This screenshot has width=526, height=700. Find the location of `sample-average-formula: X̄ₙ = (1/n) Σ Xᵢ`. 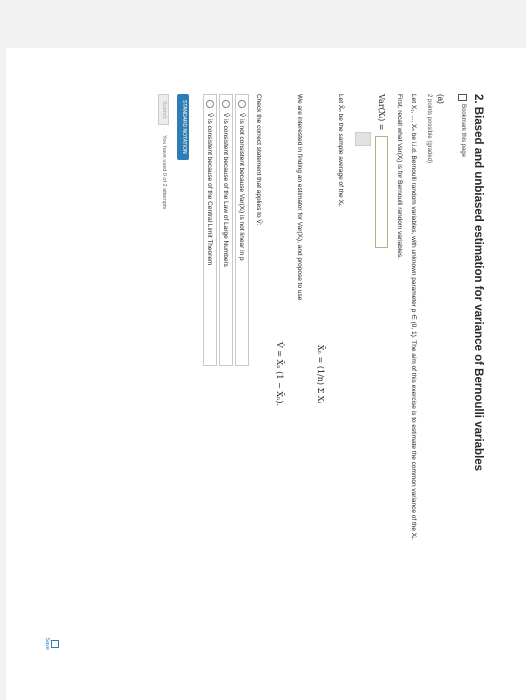

sample-average-formula: X̄ₙ = (1/n) Σ Xᵢ is located at coordinates (320, 374).